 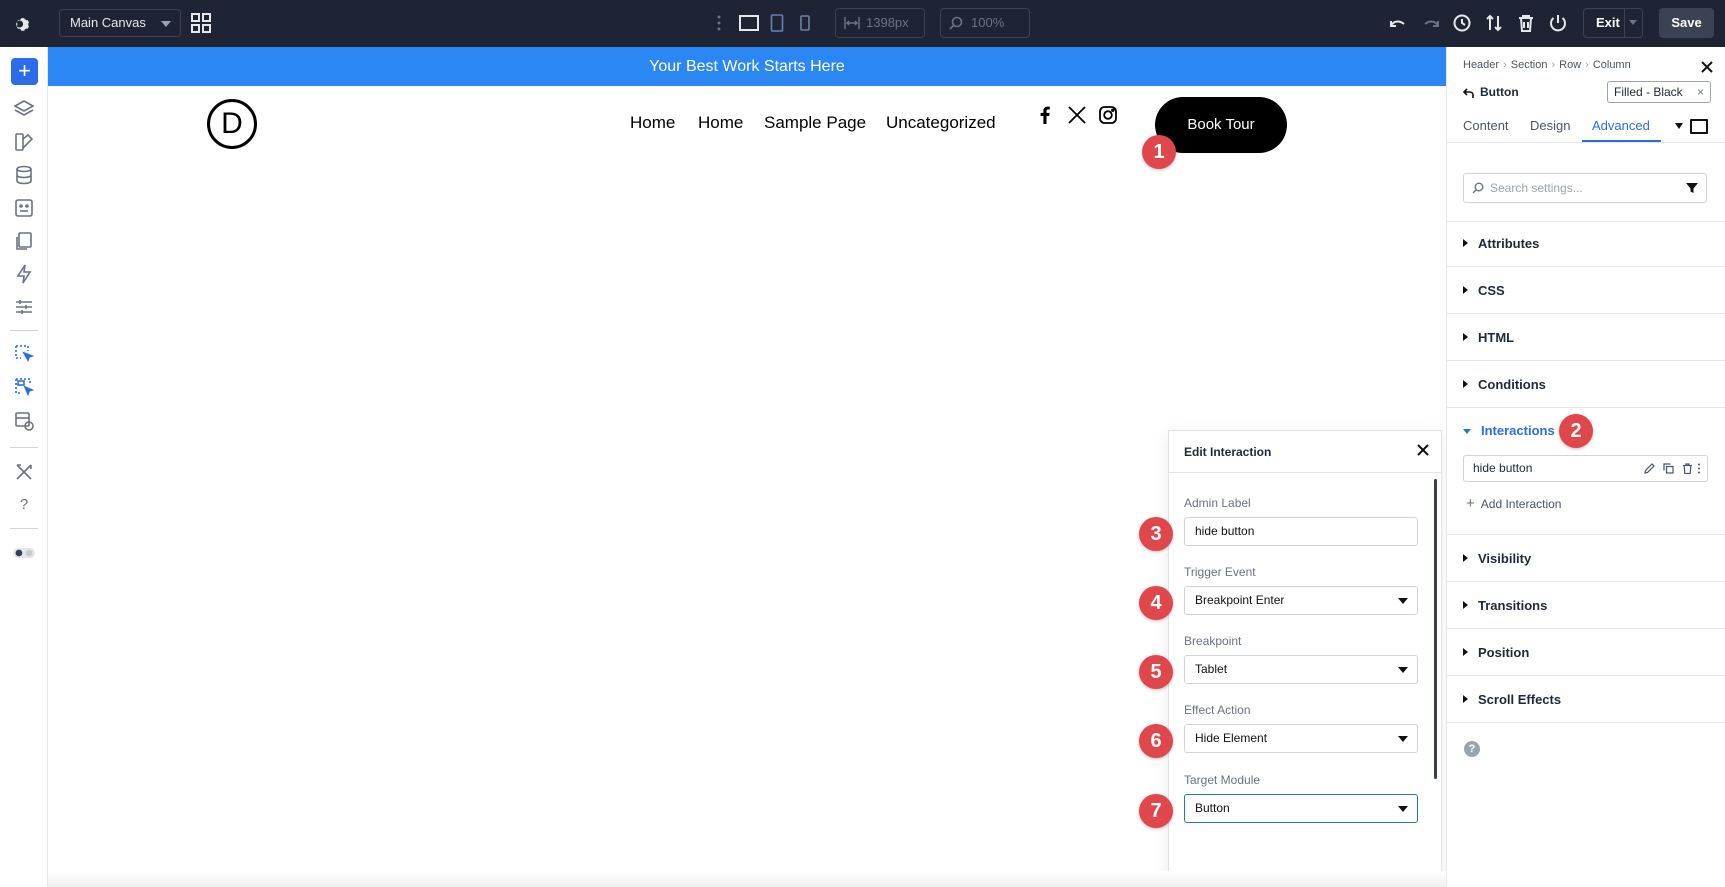 What do you see at coordinates (1469, 93) in the screenshot?
I see `back-arrow-icon` at bounding box center [1469, 93].